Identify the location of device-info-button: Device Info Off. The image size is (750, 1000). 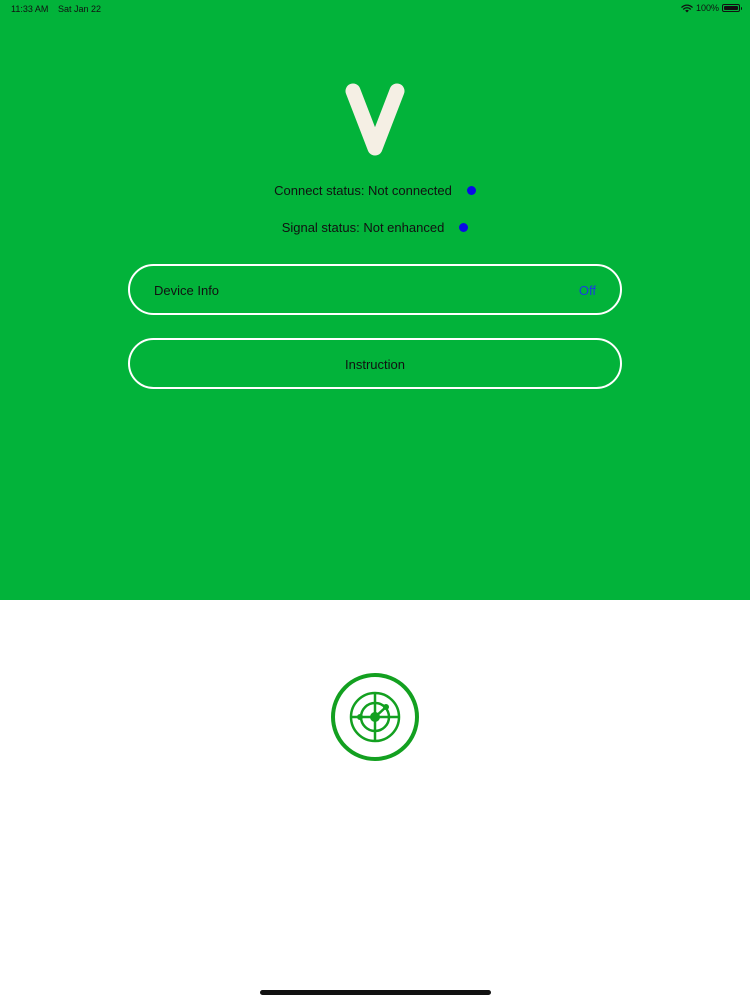
(375, 289).